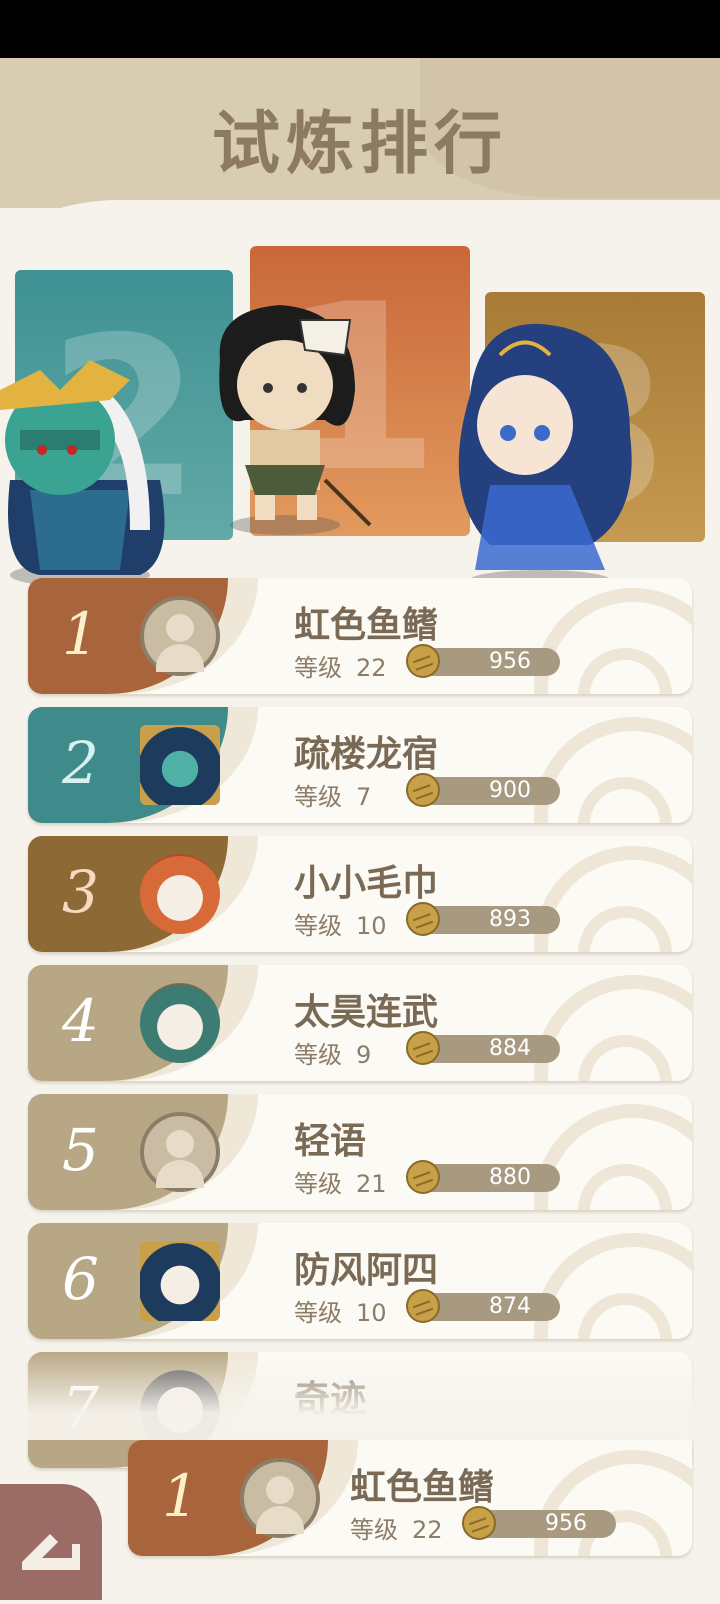  I want to click on player-name: 太昊连武, so click(366, 1012).